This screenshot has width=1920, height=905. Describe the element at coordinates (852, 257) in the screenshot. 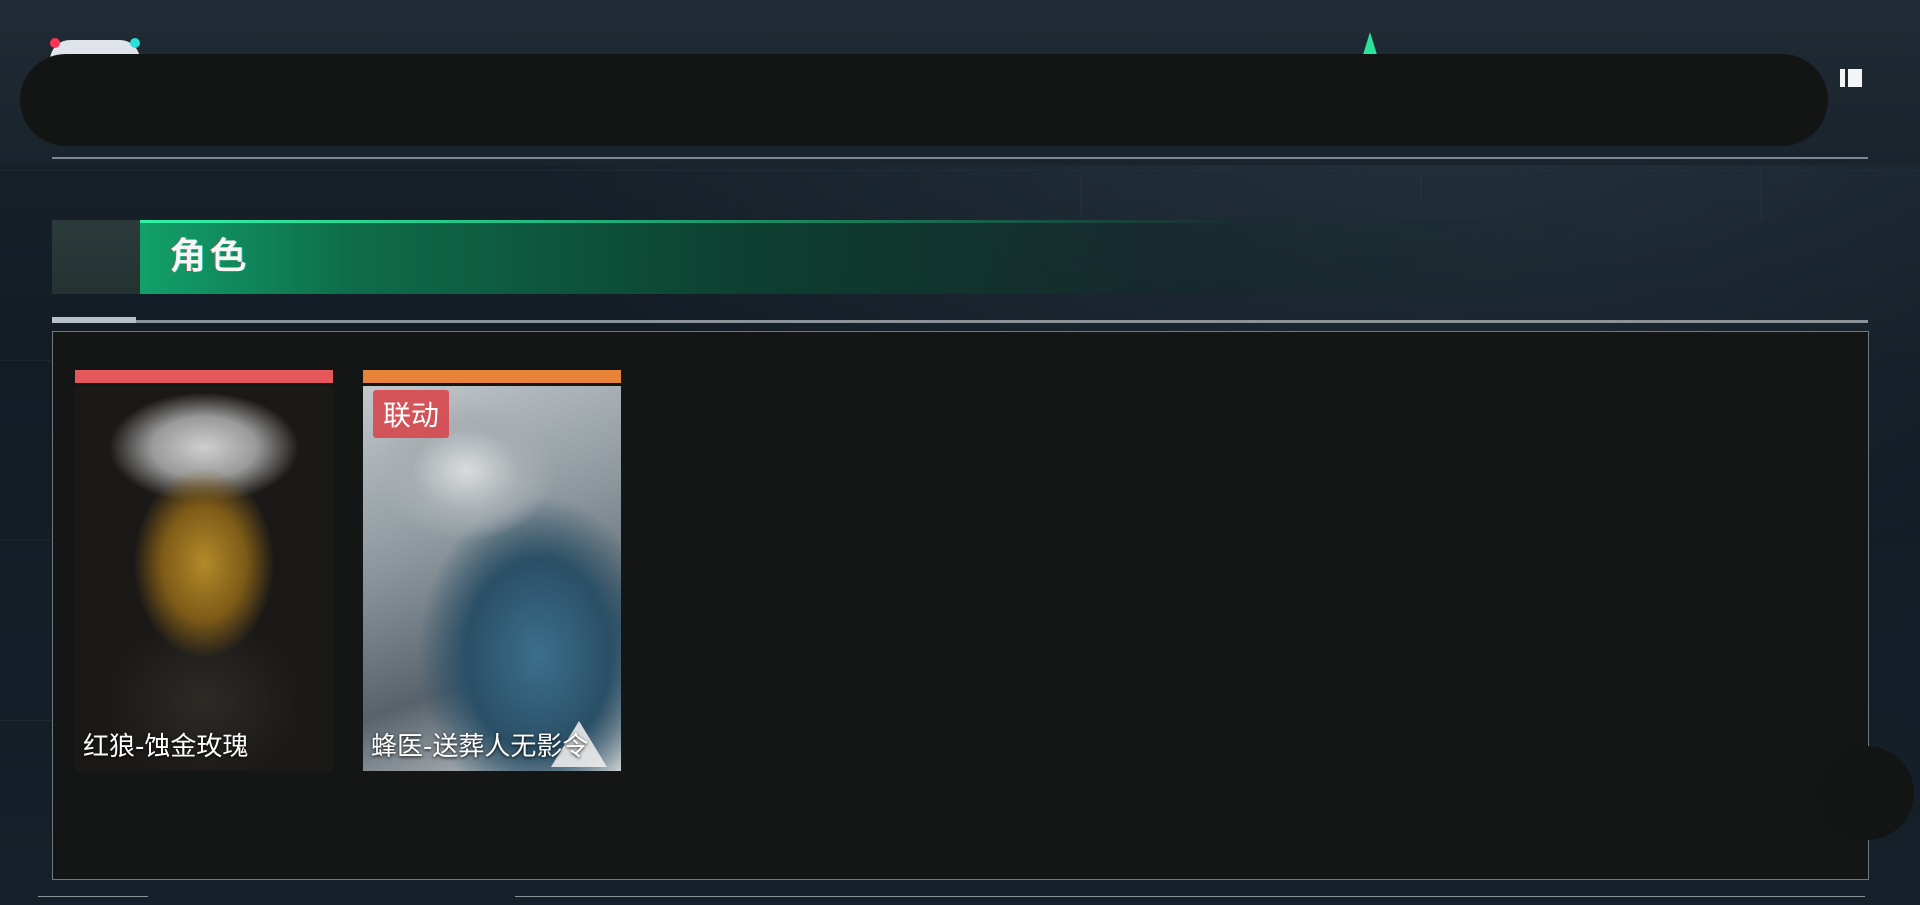

I see `section-header: 角色` at that location.